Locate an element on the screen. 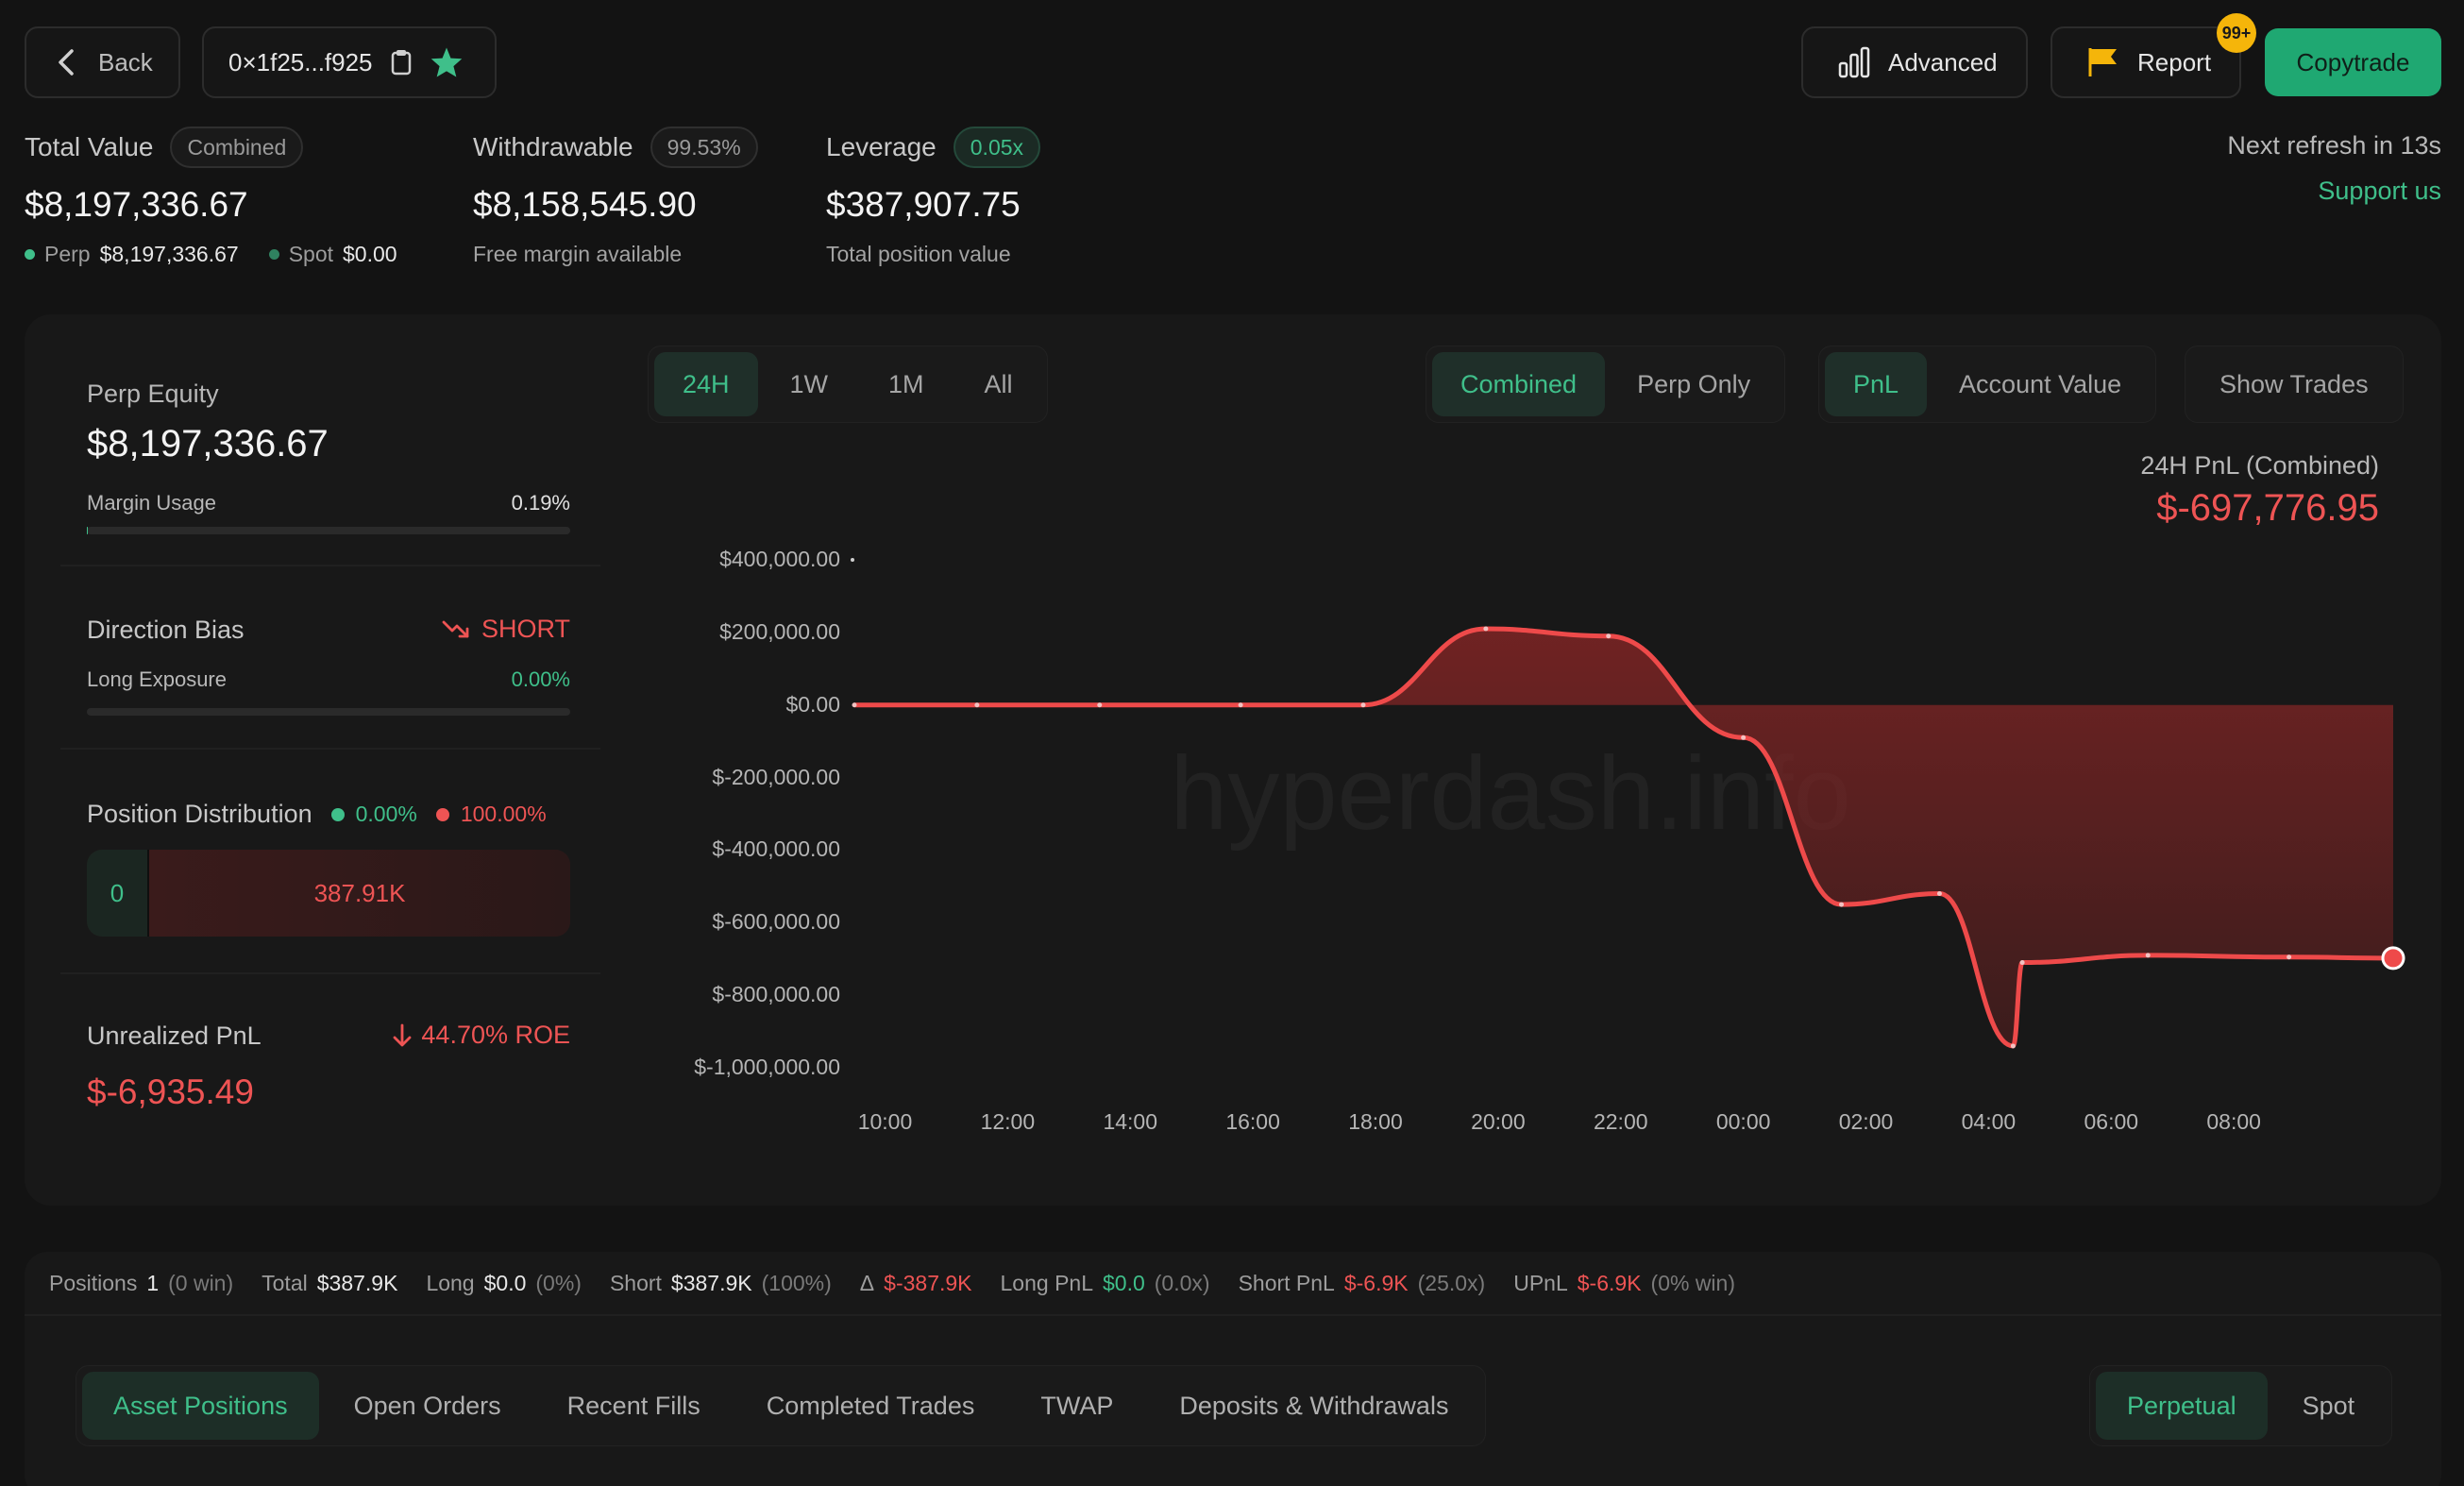 This screenshot has height=1486, width=2464. tab-perpetual: Perpetual is located at coordinates (2182, 1406).